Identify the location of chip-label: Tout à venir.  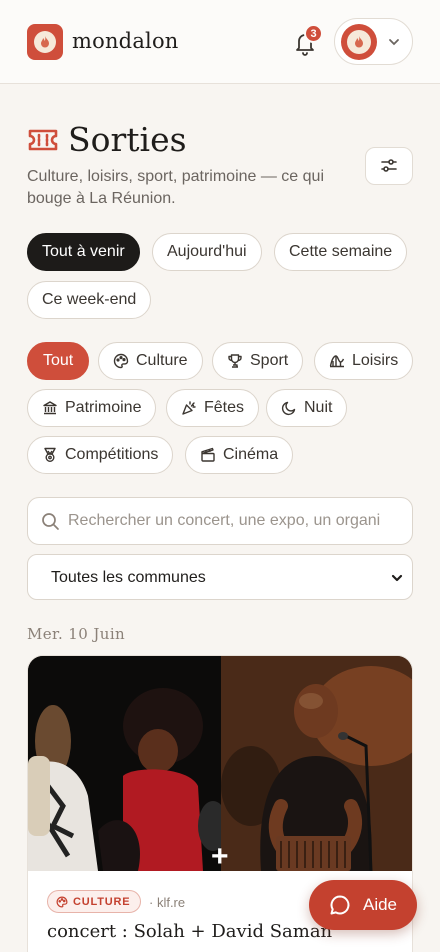
(83, 251).